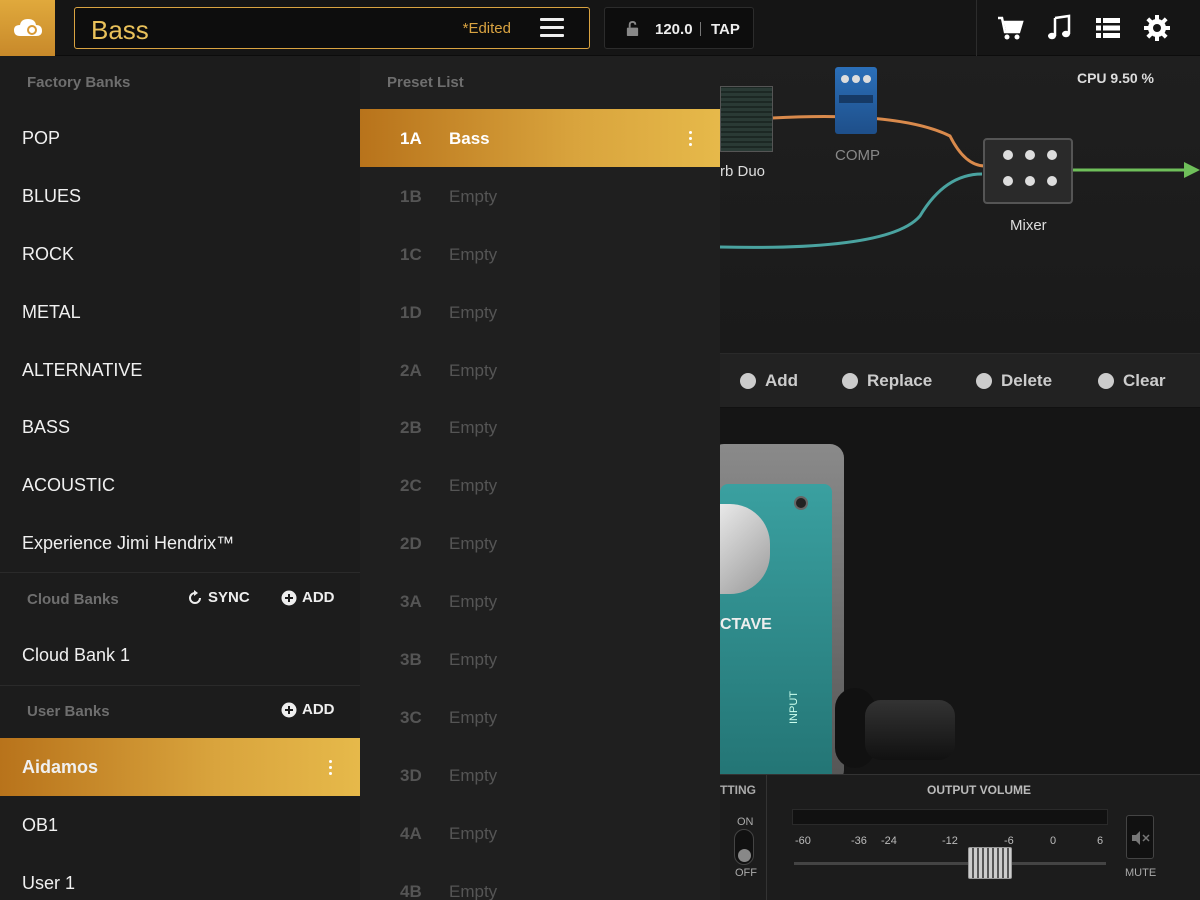  I want to click on reverb-block, so click(746, 119).